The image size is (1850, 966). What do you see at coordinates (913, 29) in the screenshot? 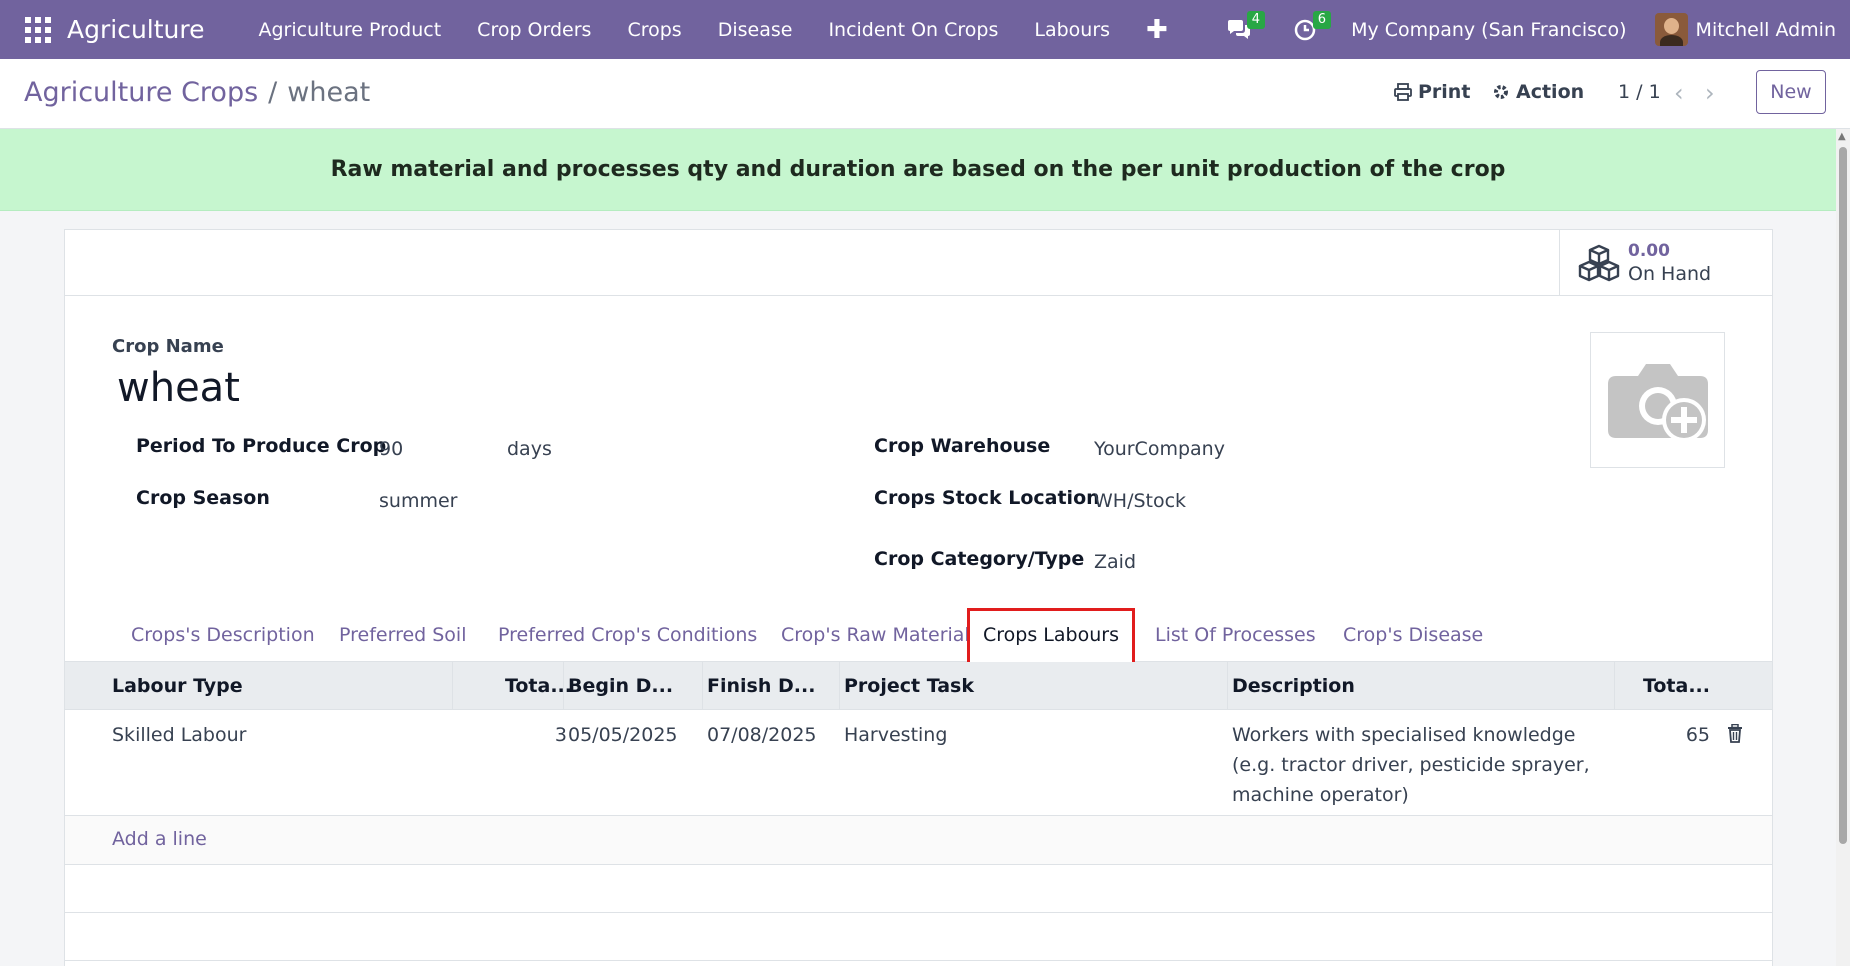
I see `menu-incident-on-crops: Incident On Crops` at bounding box center [913, 29].